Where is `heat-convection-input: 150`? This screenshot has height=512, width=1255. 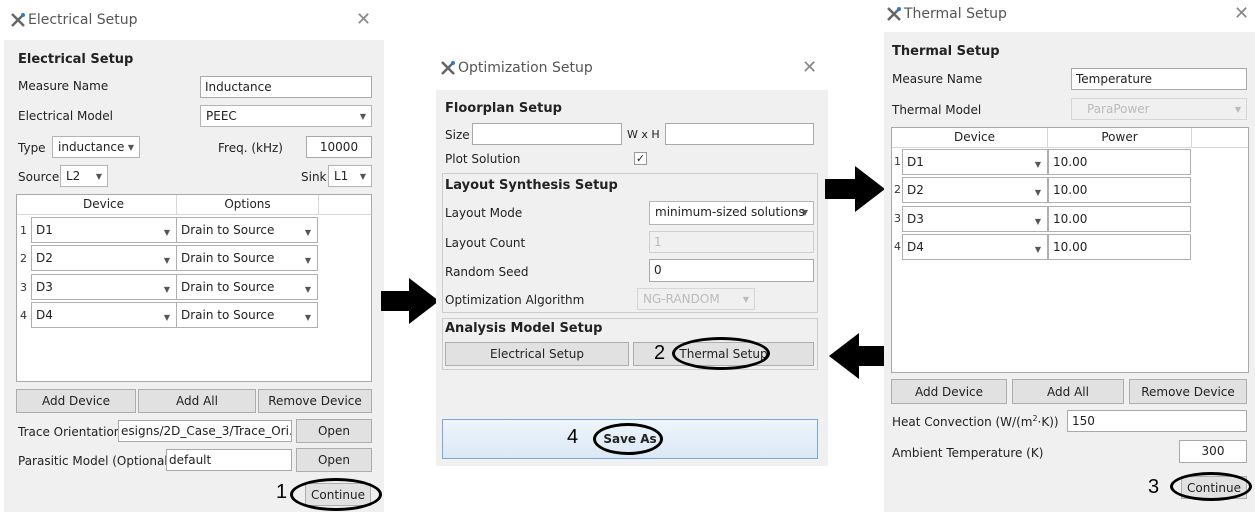
heat-convection-input: 150 is located at coordinates (1157, 421).